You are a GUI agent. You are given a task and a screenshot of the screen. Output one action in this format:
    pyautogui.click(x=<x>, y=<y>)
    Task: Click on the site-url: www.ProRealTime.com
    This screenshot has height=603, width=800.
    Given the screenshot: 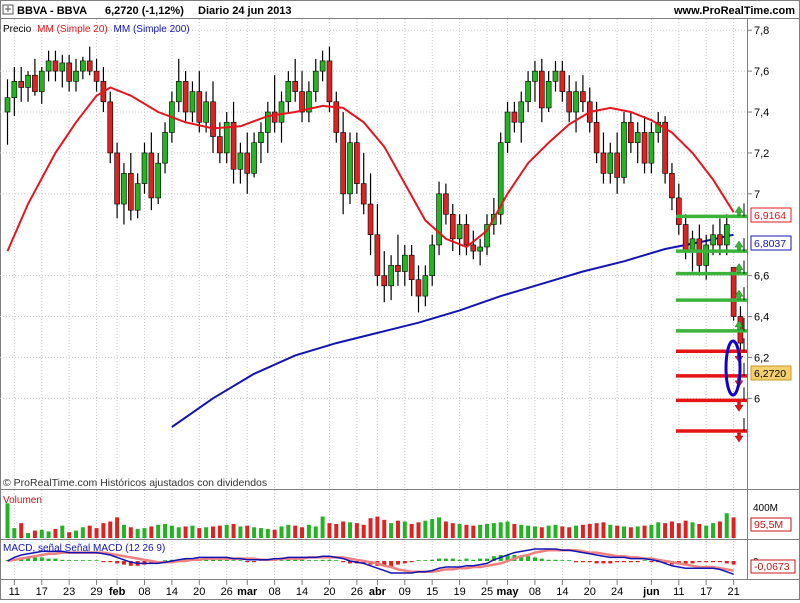 What is the action you would take?
    pyautogui.click(x=734, y=11)
    